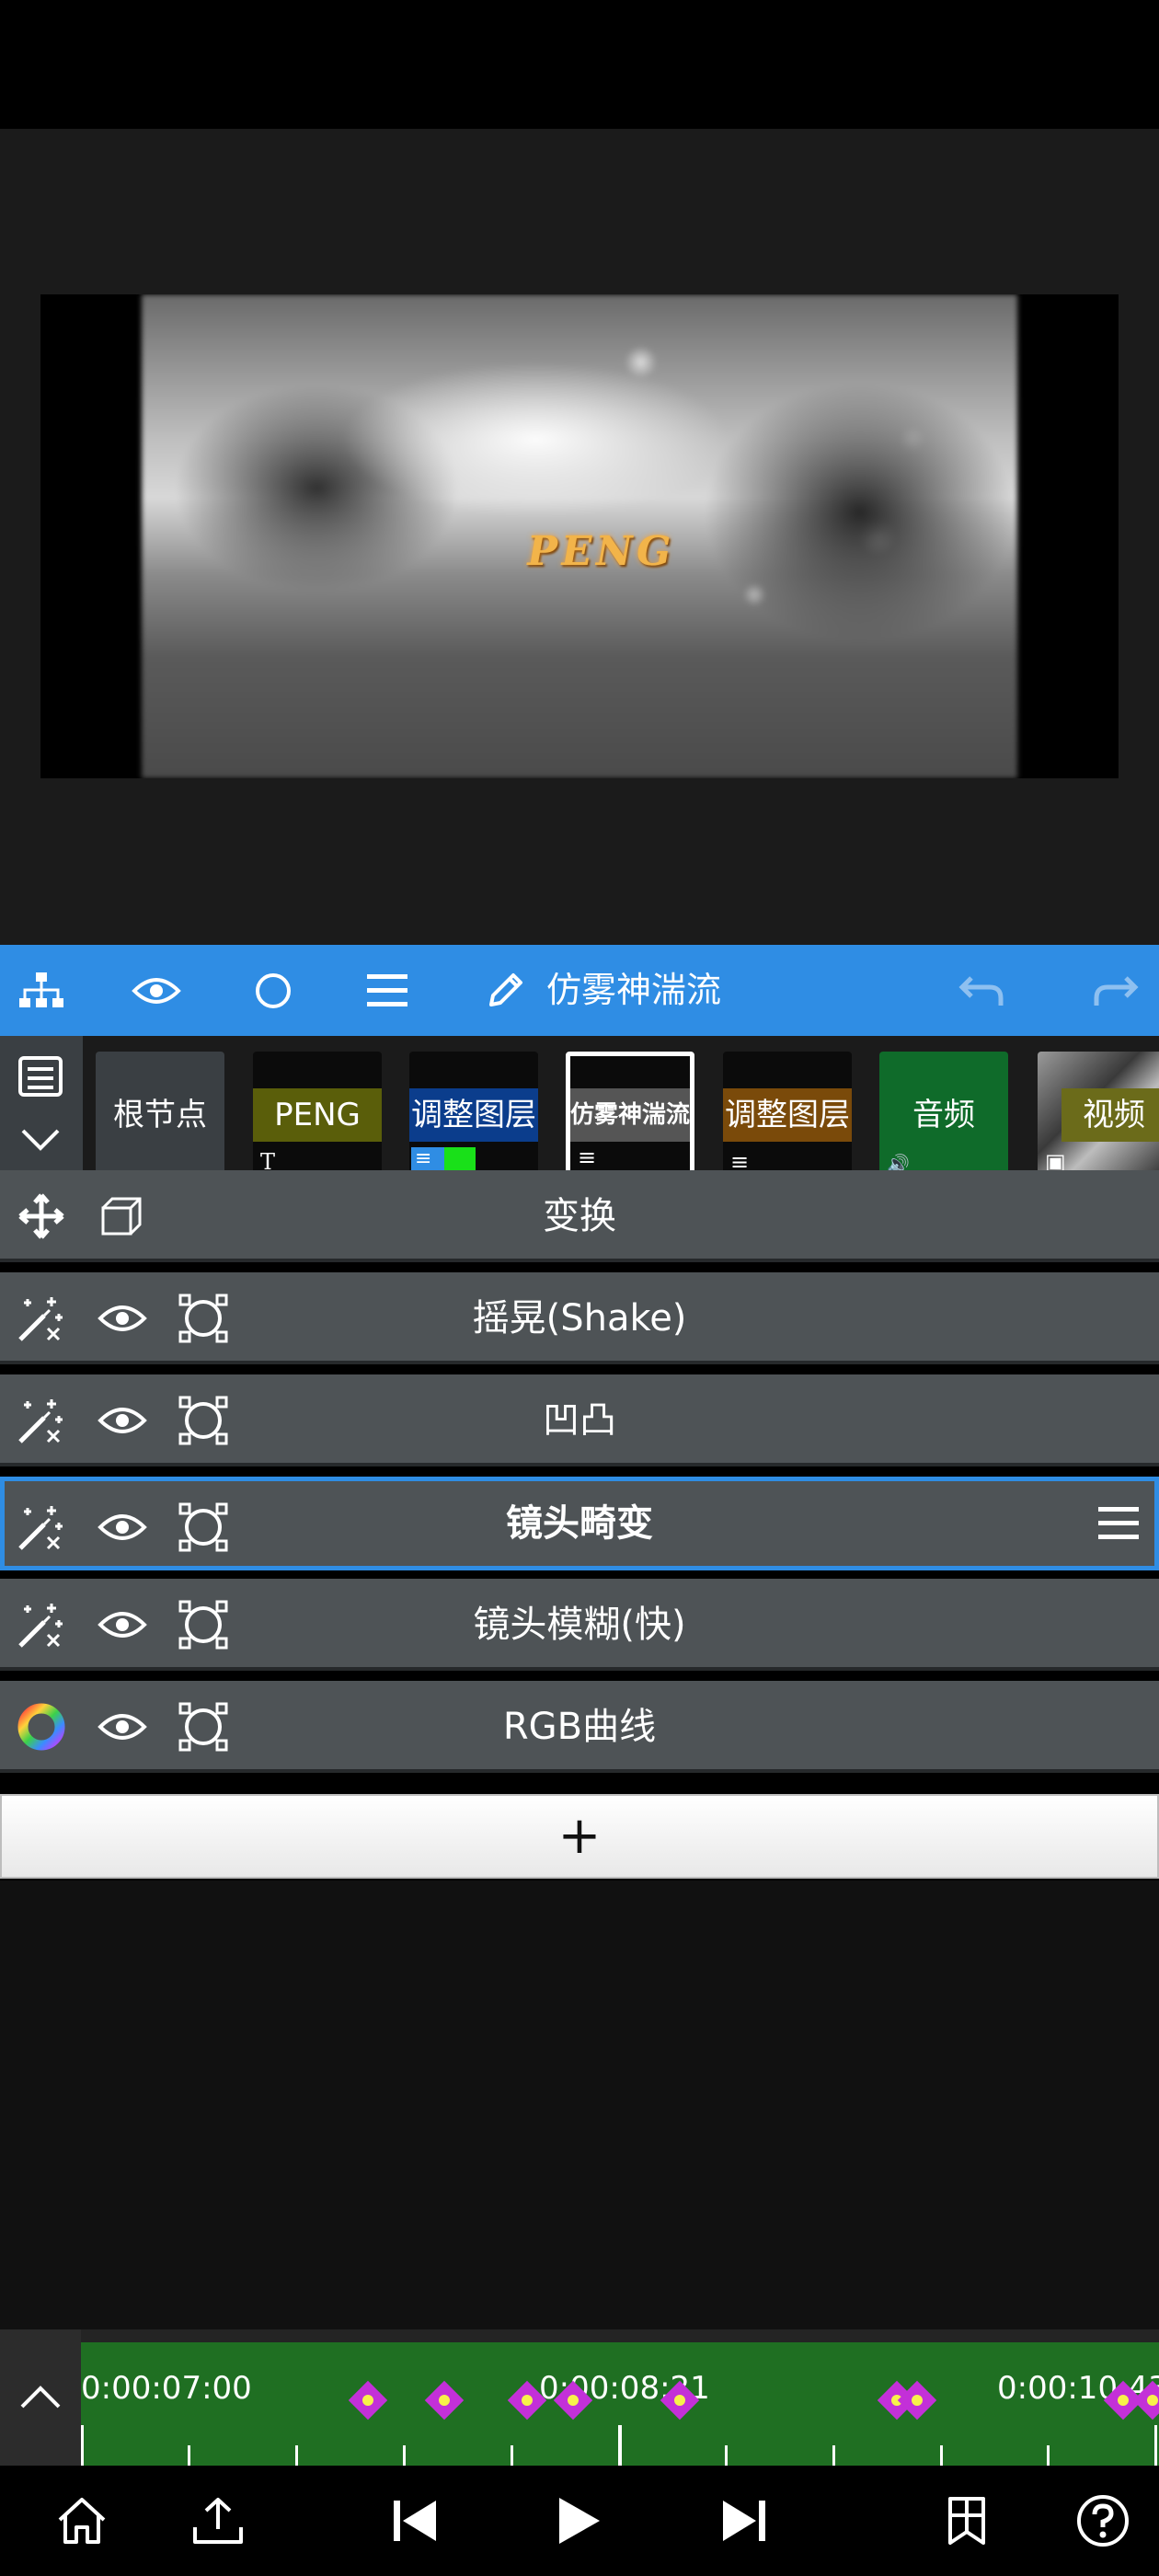  What do you see at coordinates (1116, 991) in the screenshot?
I see `redo-icon` at bounding box center [1116, 991].